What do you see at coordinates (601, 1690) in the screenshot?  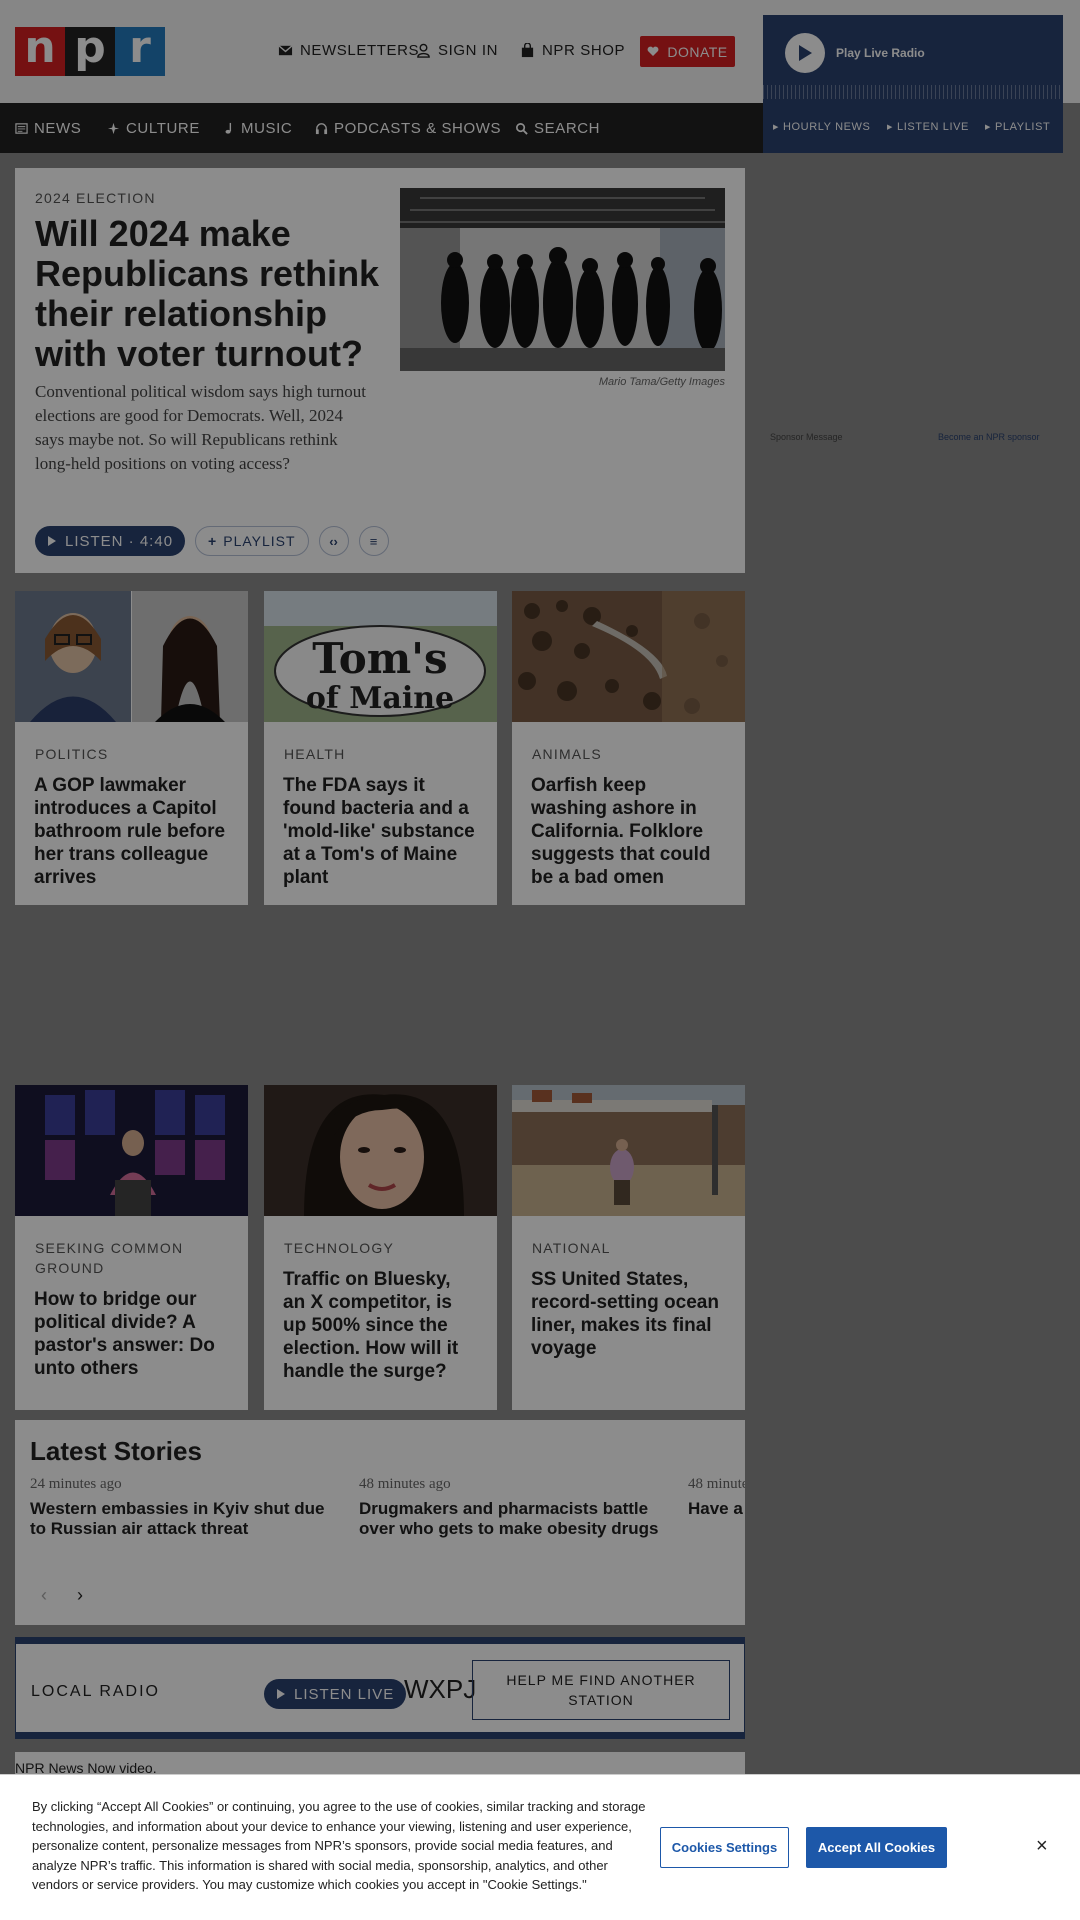 I see `find-another-station-button: HELP ME FIND ANOTHER STATION` at bounding box center [601, 1690].